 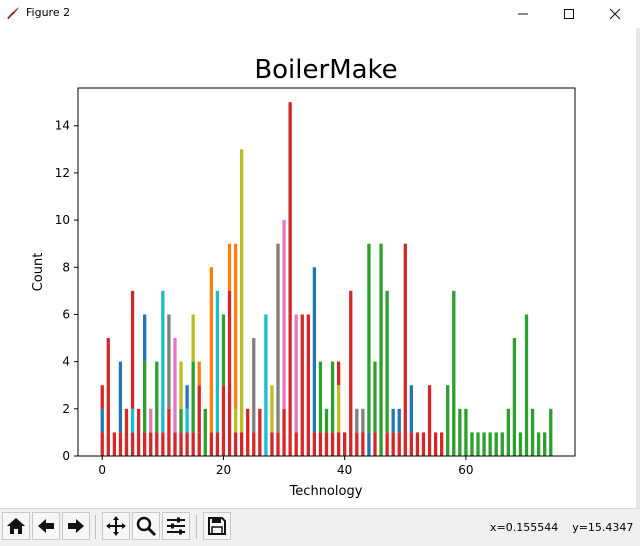 I want to click on navigation-toolbar: x=0.155544 y=15.4347, so click(x=320, y=527).